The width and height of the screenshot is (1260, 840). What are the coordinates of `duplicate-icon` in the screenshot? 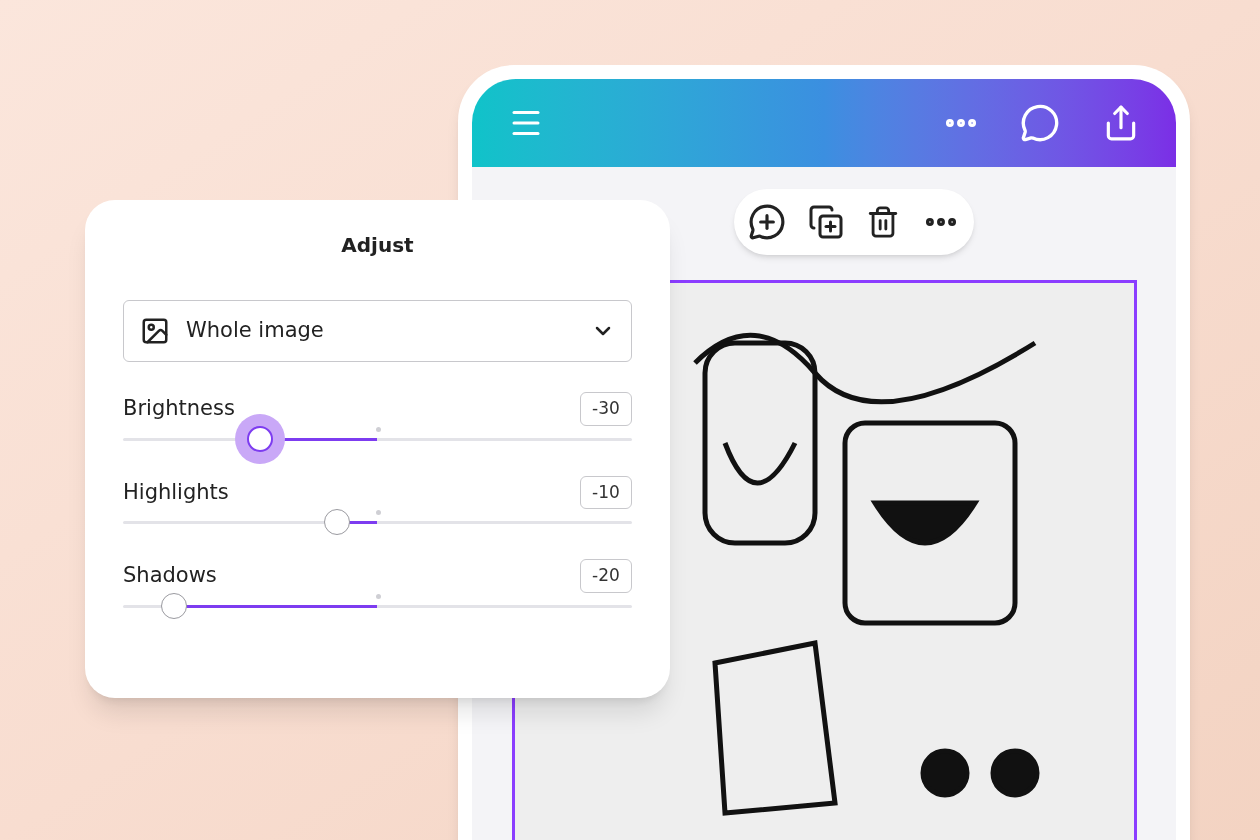 It's located at (826, 222).